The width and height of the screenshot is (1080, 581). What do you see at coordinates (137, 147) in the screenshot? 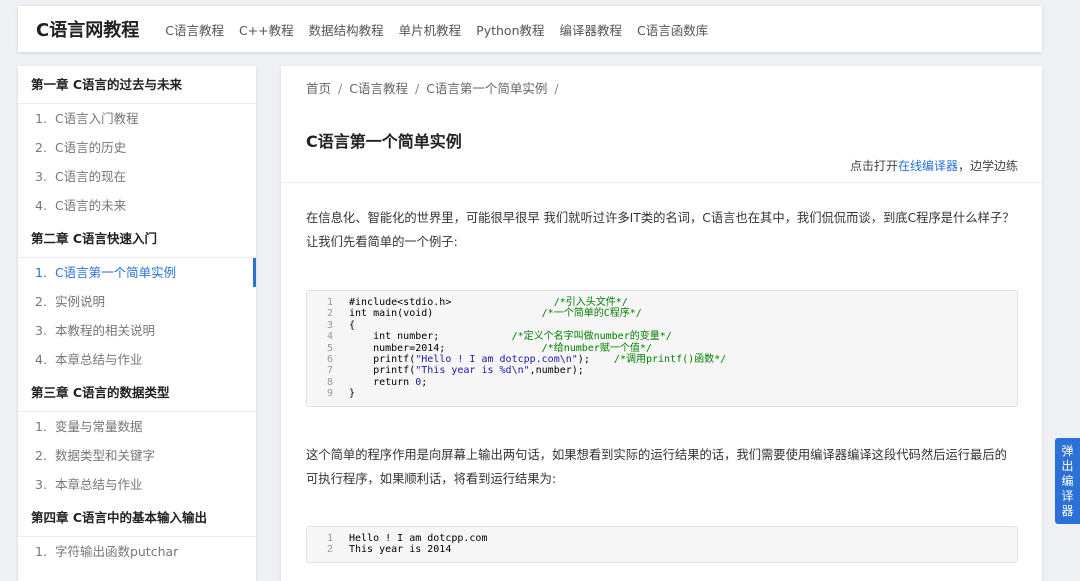
I see `sidebar-lesson-item: 2. C语言的历史` at bounding box center [137, 147].